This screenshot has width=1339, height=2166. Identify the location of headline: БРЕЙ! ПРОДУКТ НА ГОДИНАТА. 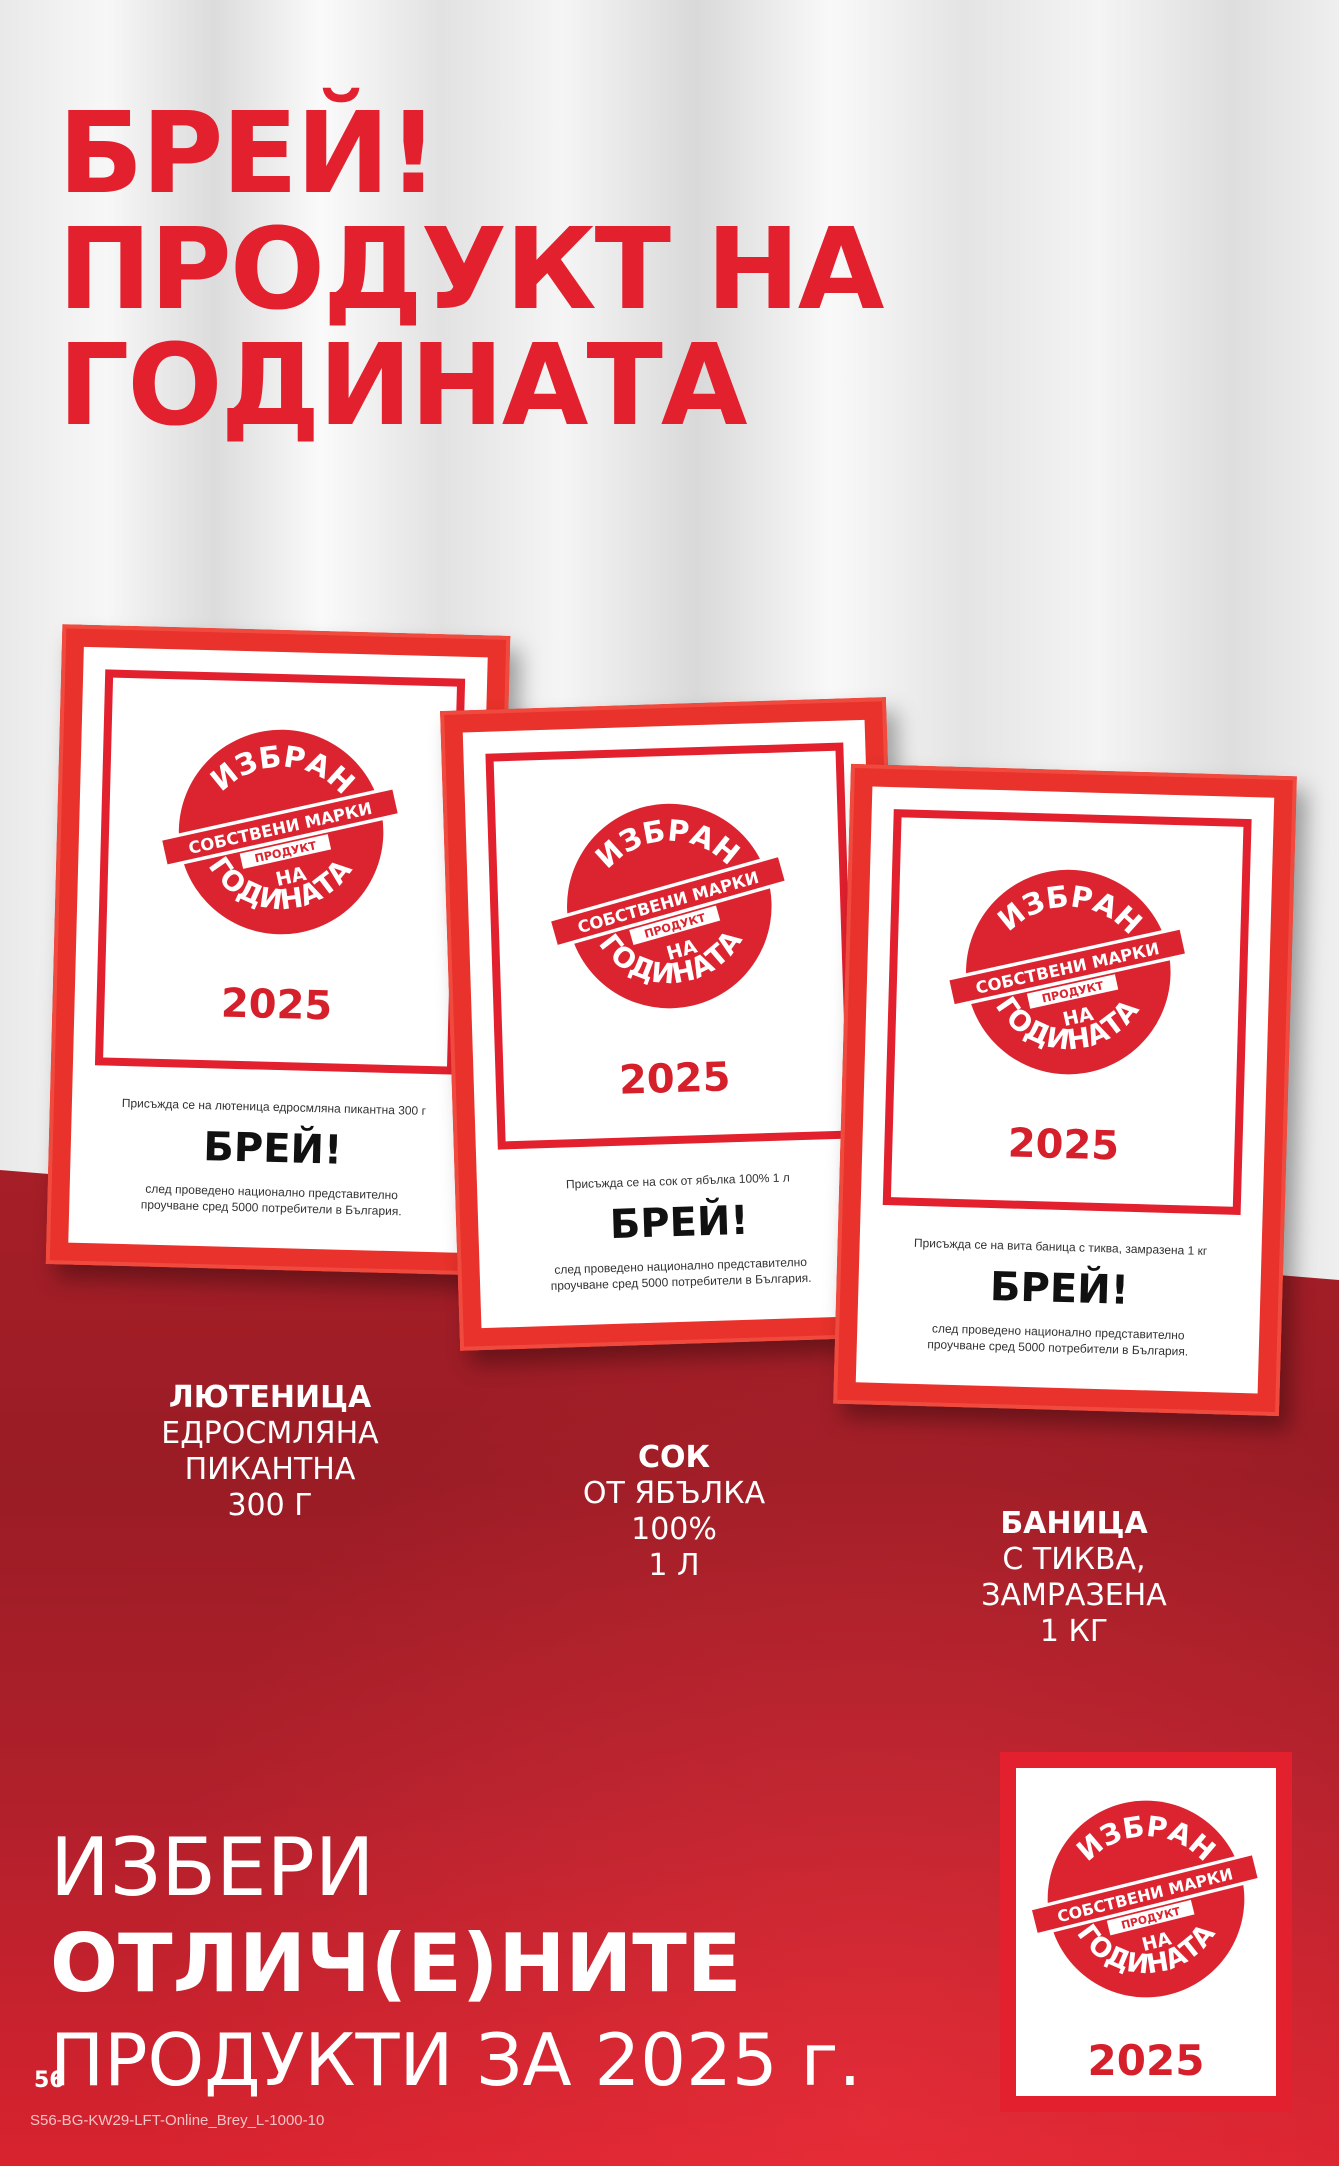
(471, 270).